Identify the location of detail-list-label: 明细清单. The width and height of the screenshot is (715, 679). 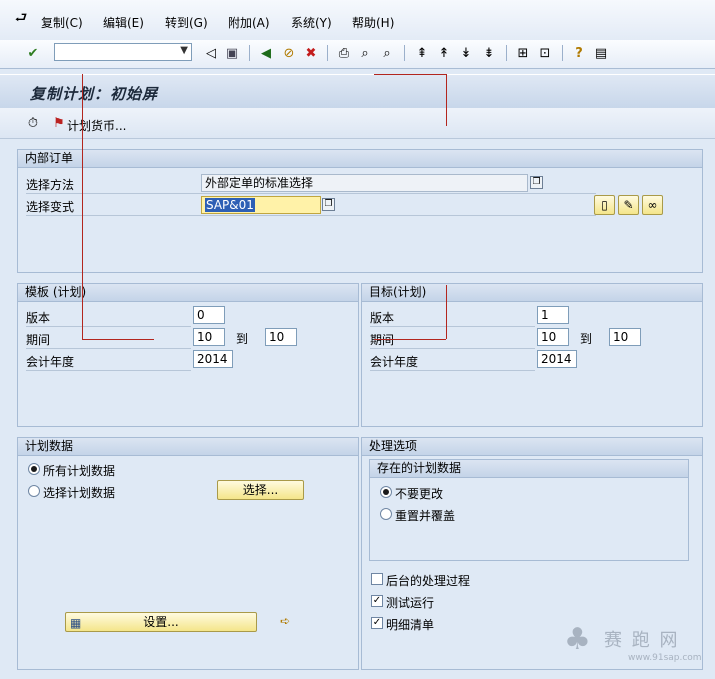
(410, 625).